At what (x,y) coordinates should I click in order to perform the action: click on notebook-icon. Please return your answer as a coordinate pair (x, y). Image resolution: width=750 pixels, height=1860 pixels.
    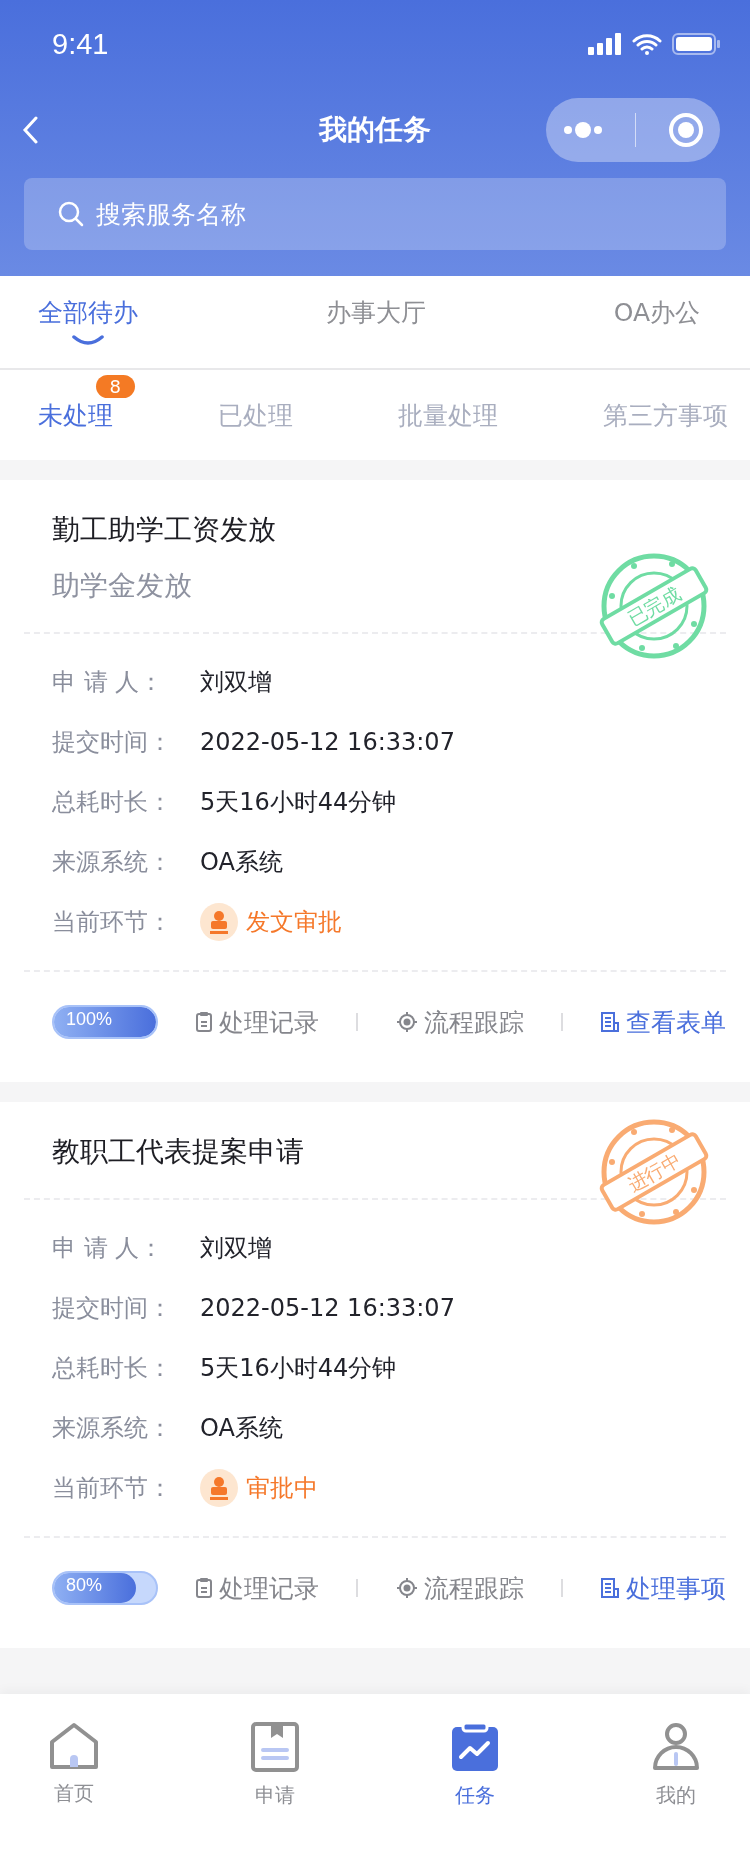
    Looking at the image, I should click on (274, 1747).